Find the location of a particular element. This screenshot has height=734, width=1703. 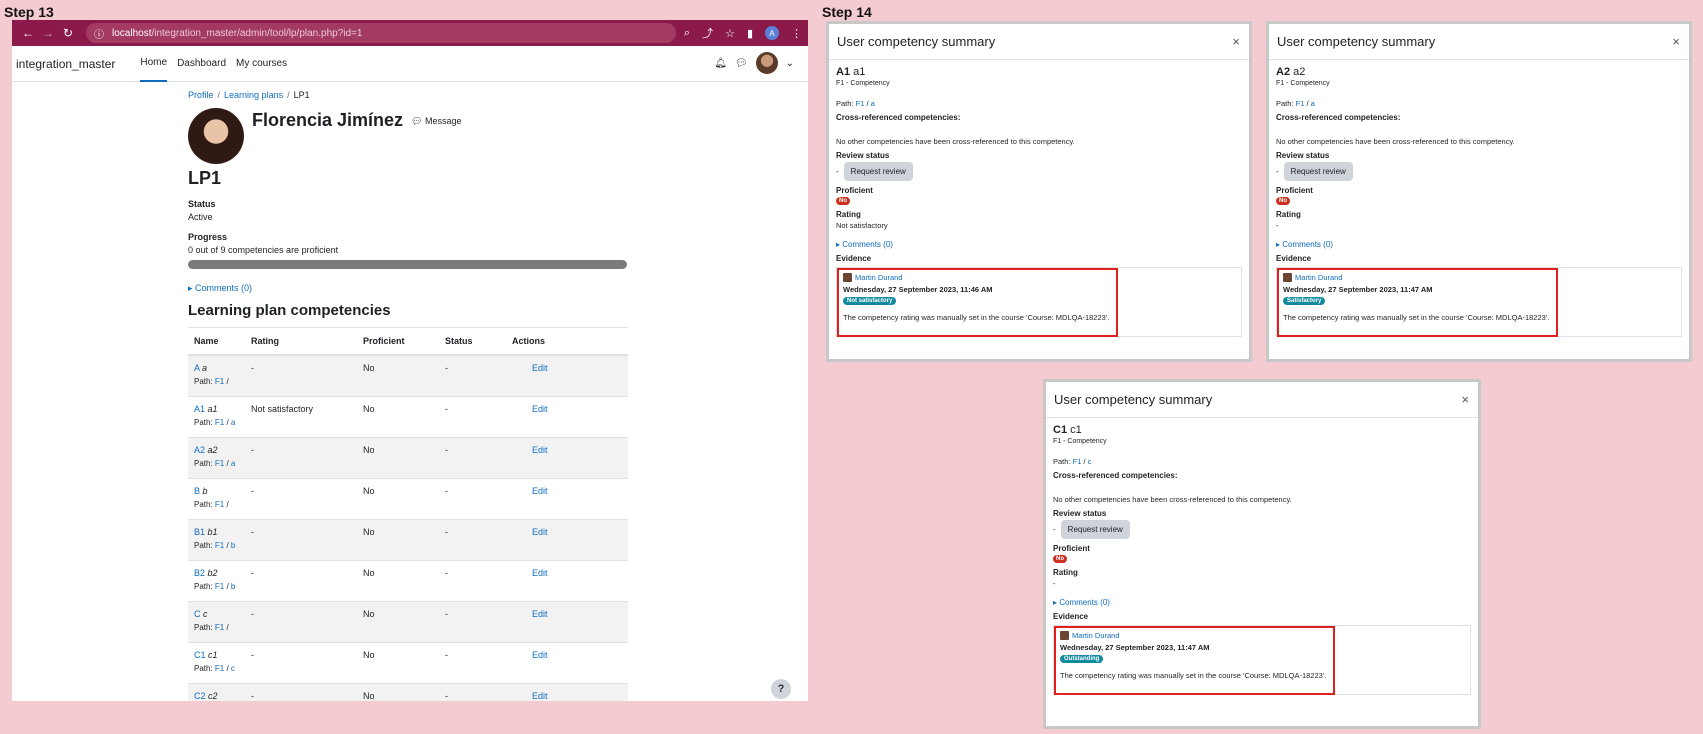

browser-menu-icon: ⋮ is located at coordinates (796, 33).